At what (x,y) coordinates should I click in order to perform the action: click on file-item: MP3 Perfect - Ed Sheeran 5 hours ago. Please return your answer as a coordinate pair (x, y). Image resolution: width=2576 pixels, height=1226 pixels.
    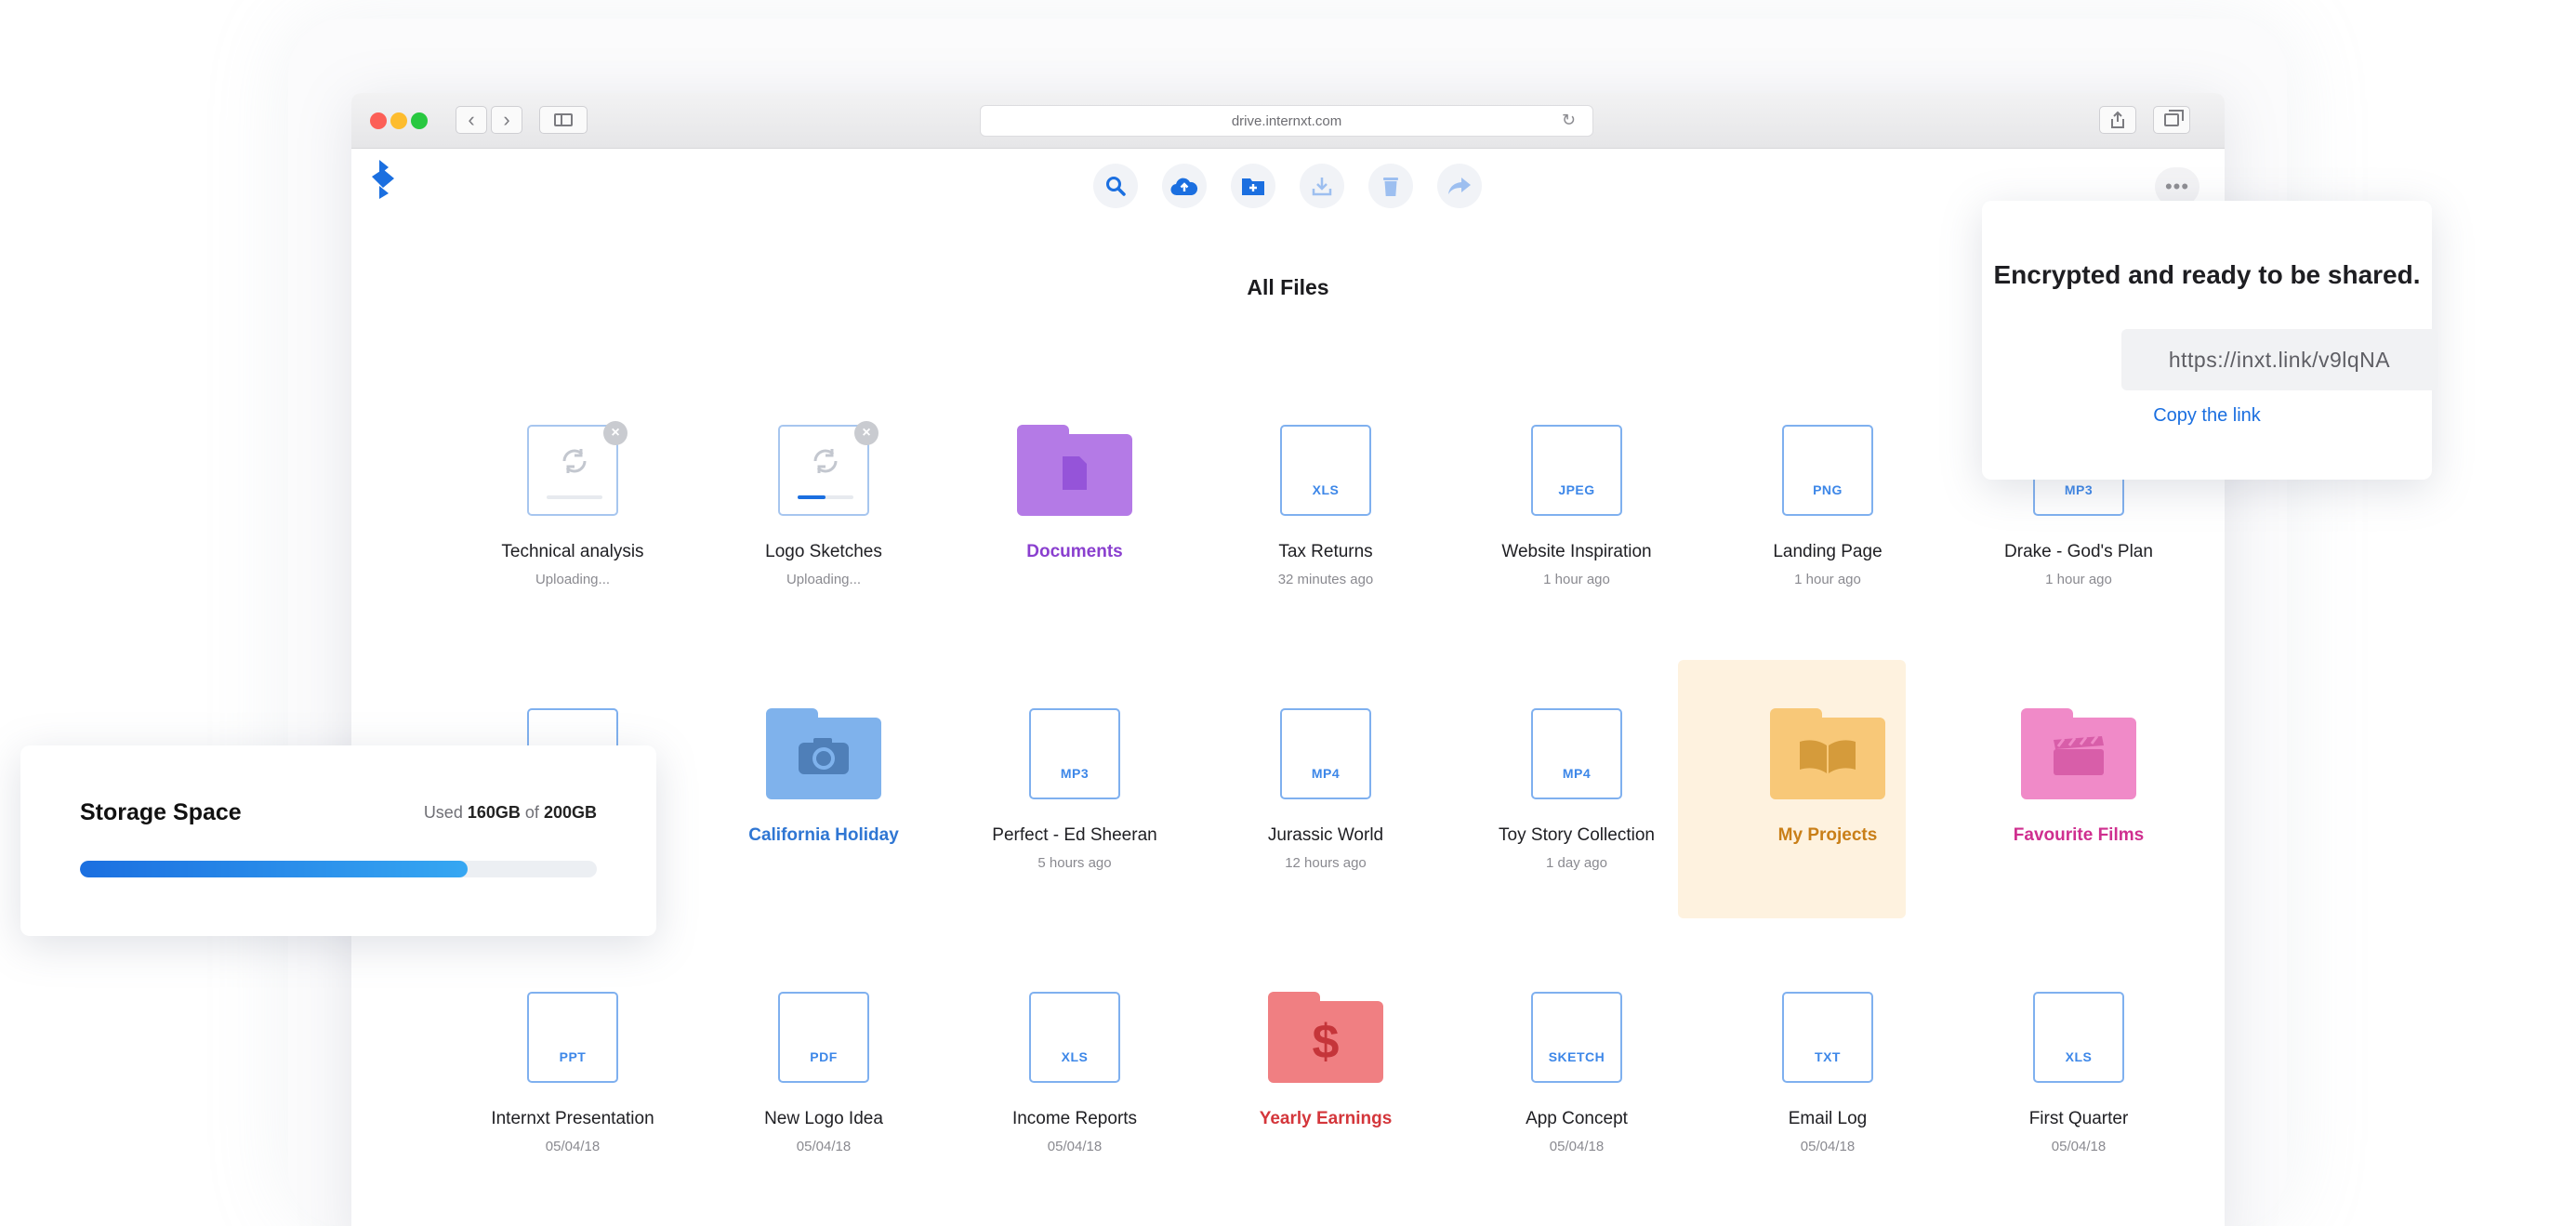
    Looking at the image, I should click on (1075, 784).